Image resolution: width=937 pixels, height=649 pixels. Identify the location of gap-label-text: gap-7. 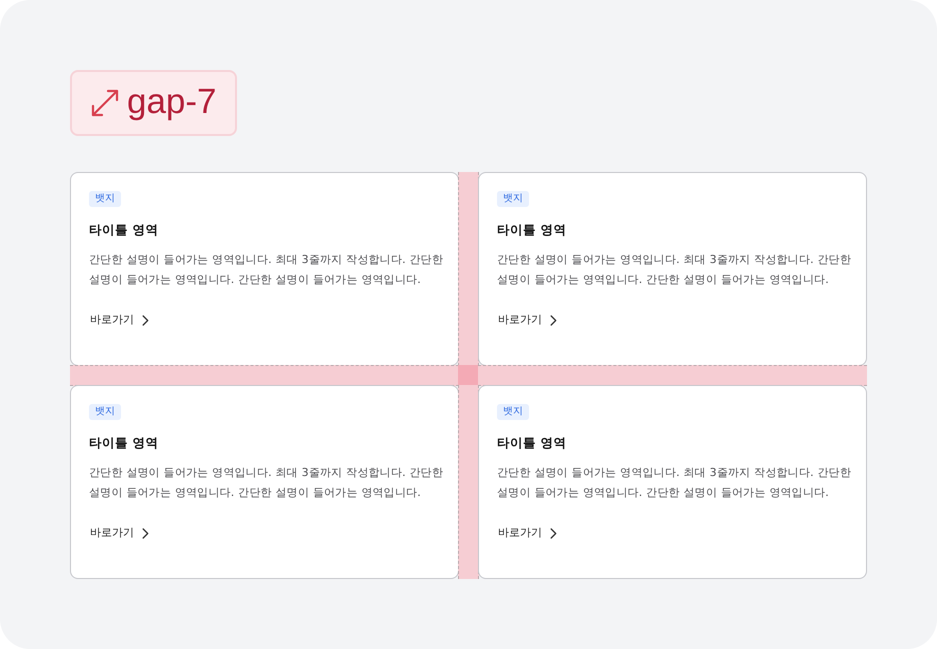
(172, 103).